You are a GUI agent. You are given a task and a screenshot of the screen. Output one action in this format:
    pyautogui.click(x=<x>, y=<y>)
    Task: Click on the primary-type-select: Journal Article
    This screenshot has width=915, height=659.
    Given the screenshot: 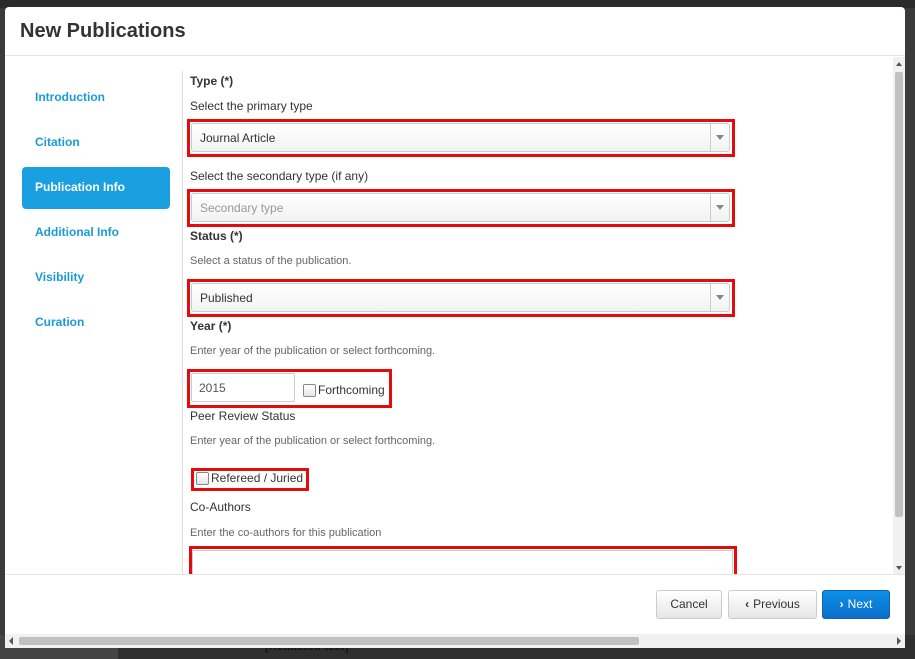 What is the action you would take?
    pyautogui.click(x=460, y=137)
    